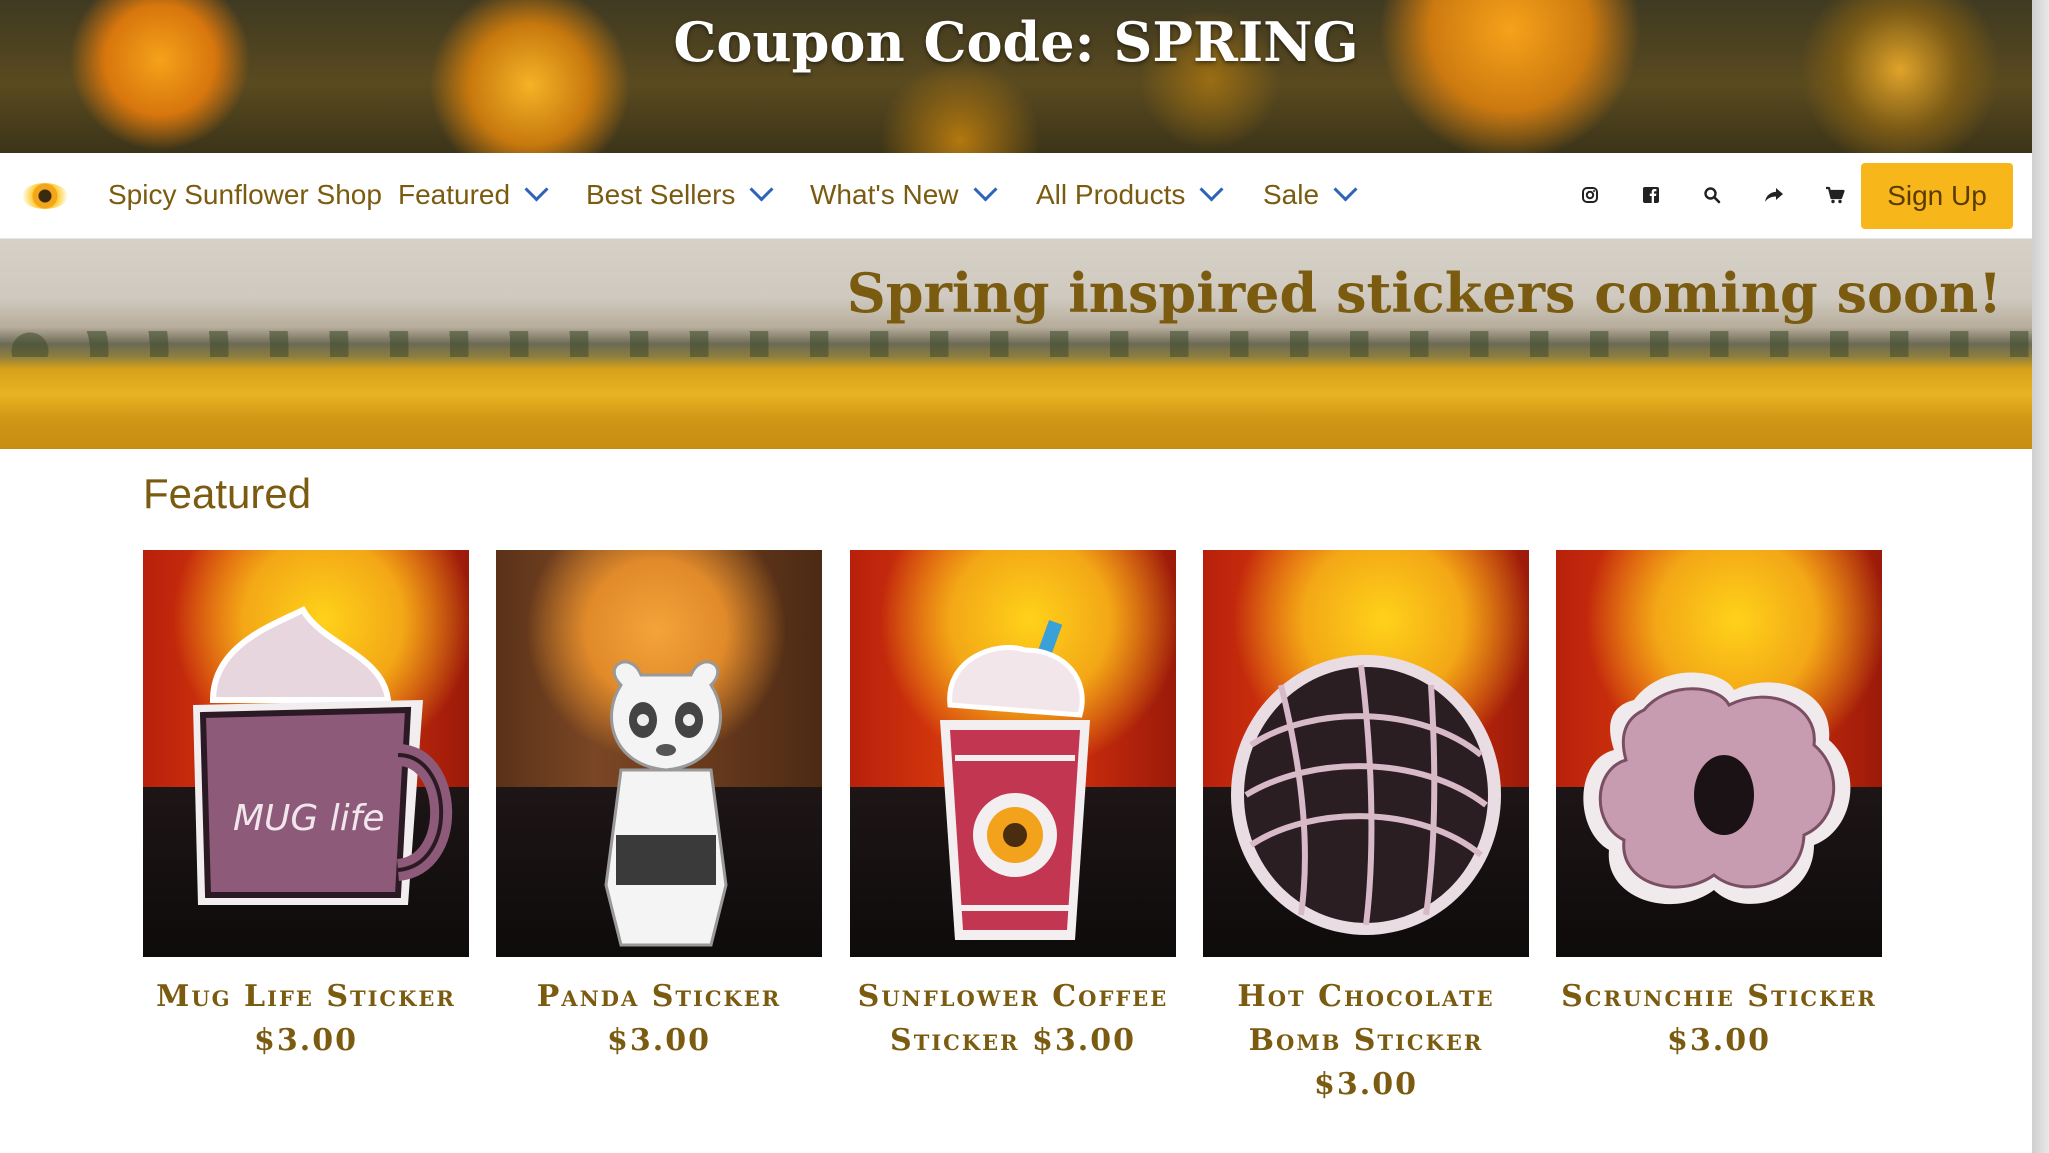  I want to click on product-image-hot-chocolate-bomb, so click(1366, 753).